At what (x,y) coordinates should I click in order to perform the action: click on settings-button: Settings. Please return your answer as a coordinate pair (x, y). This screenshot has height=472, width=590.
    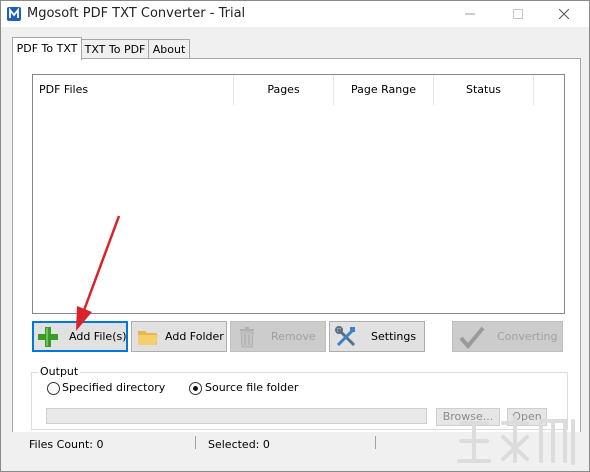
    Looking at the image, I should click on (377, 336).